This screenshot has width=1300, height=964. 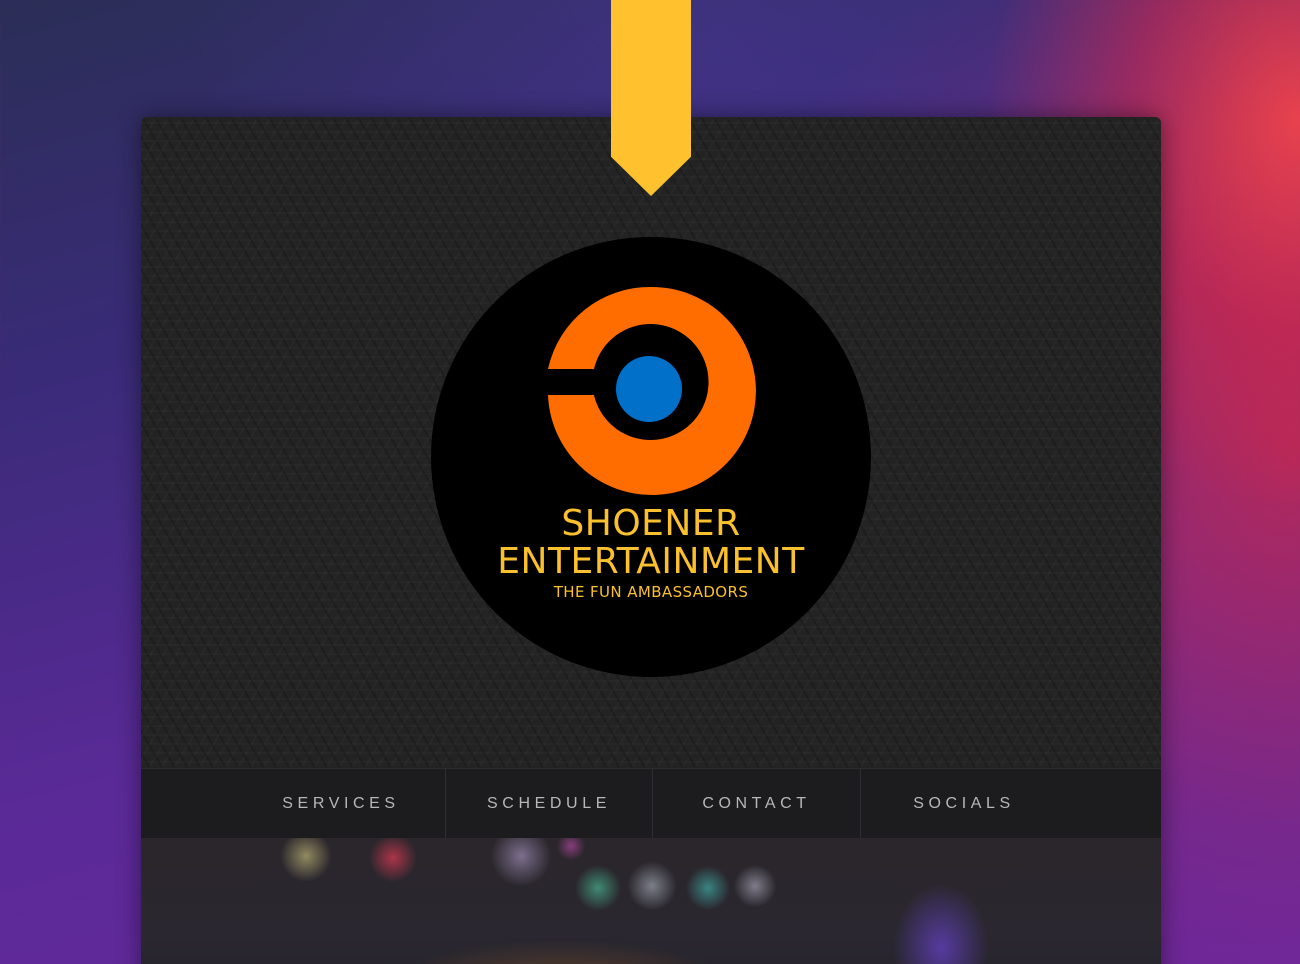 I want to click on nav-item-socials: SOCIALS, so click(x=964, y=804).